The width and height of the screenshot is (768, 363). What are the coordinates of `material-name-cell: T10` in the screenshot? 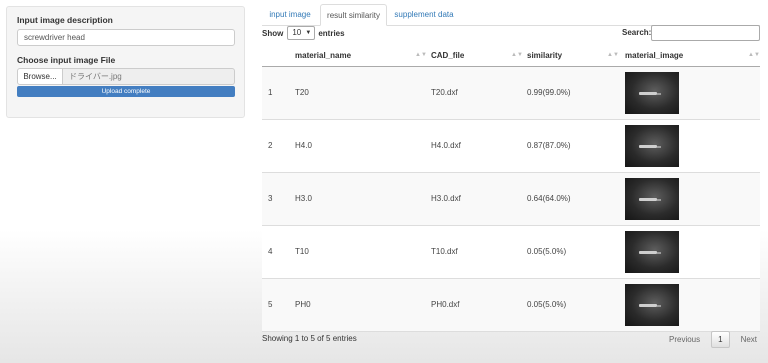 It's located at (302, 251).